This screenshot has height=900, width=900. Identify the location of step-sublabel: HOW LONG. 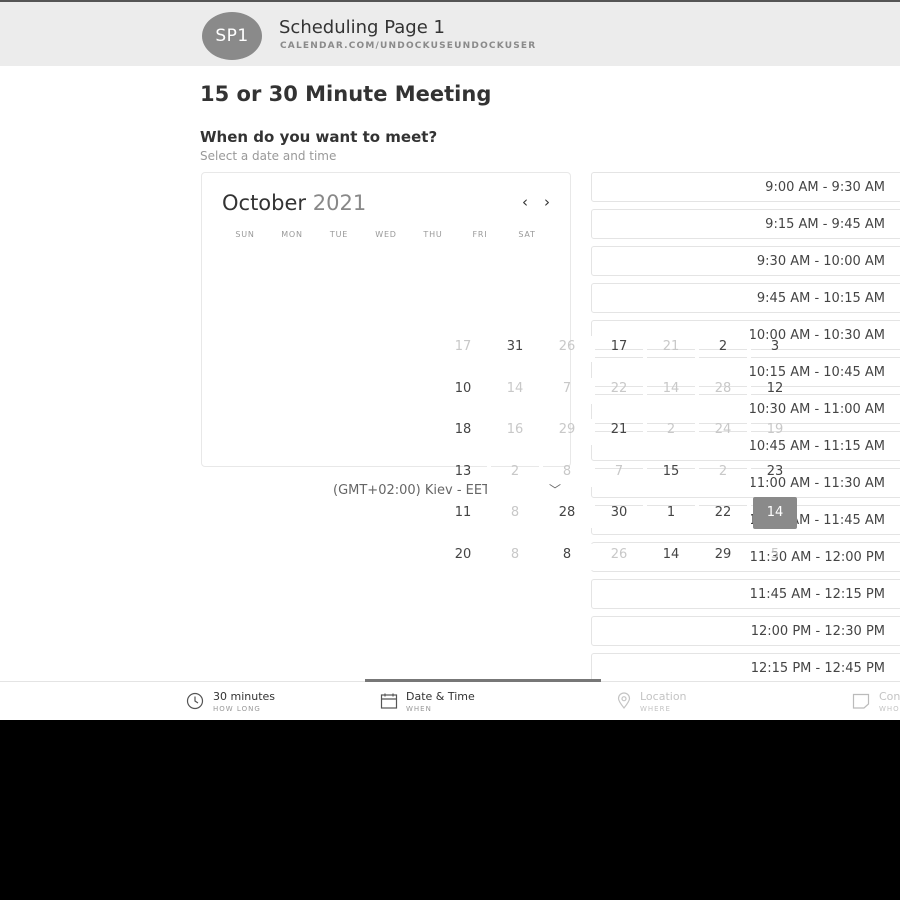
(237, 709).